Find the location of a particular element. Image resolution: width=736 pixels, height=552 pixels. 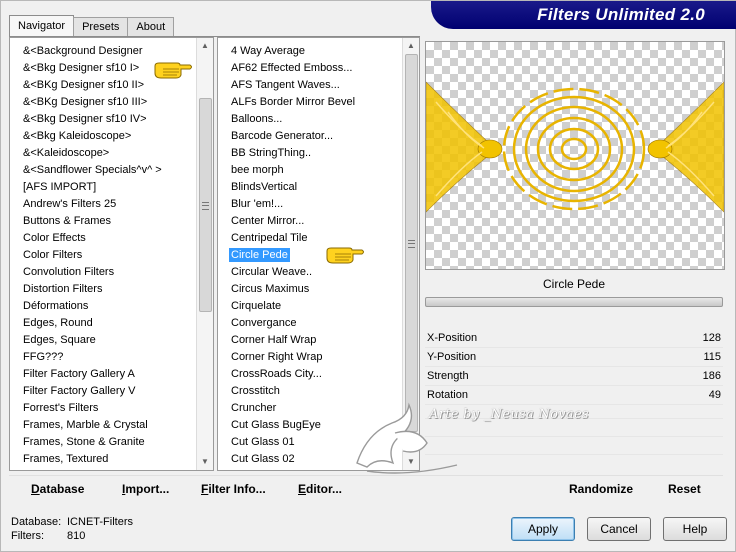

filter-item: Cruncher is located at coordinates (310, 408).